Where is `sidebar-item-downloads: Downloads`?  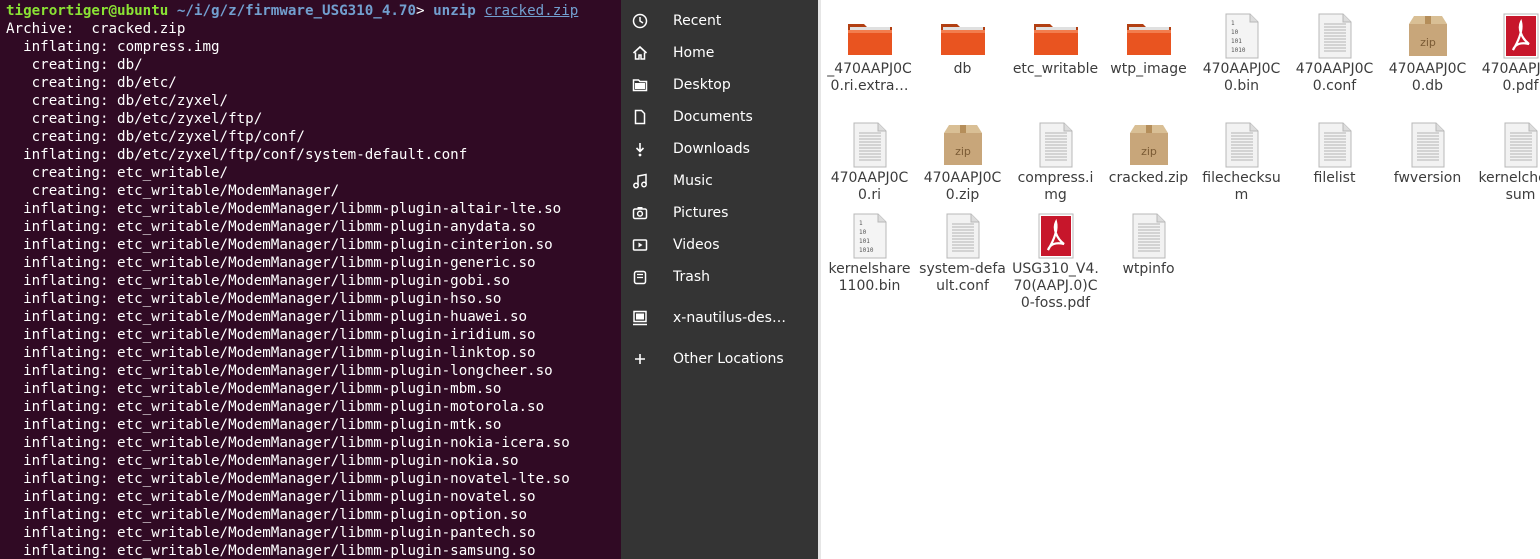
sidebar-item-downloads: Downloads is located at coordinates (719, 149).